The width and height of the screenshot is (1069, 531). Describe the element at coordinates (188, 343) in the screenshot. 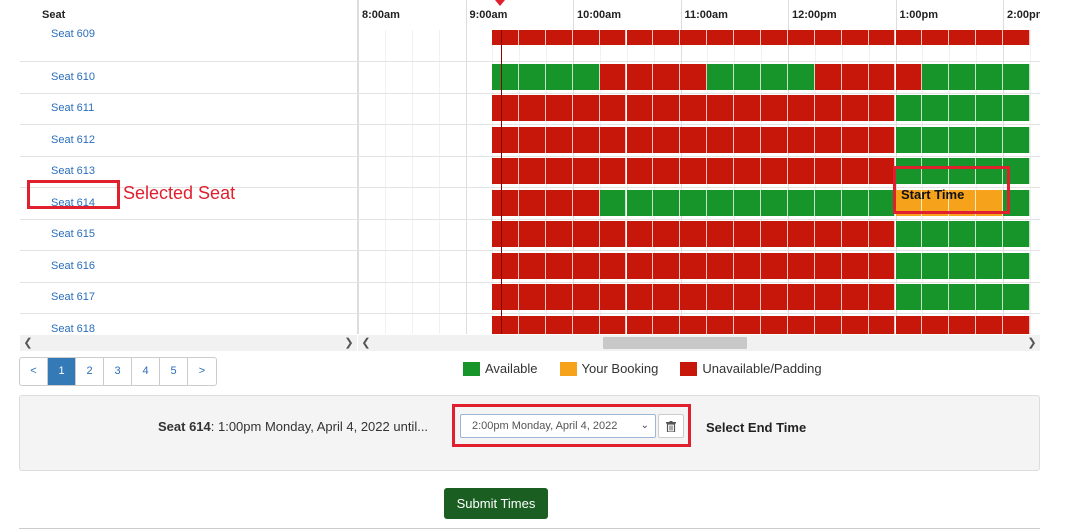

I see `seat-column-scrollbar: ❮ ❯` at that location.